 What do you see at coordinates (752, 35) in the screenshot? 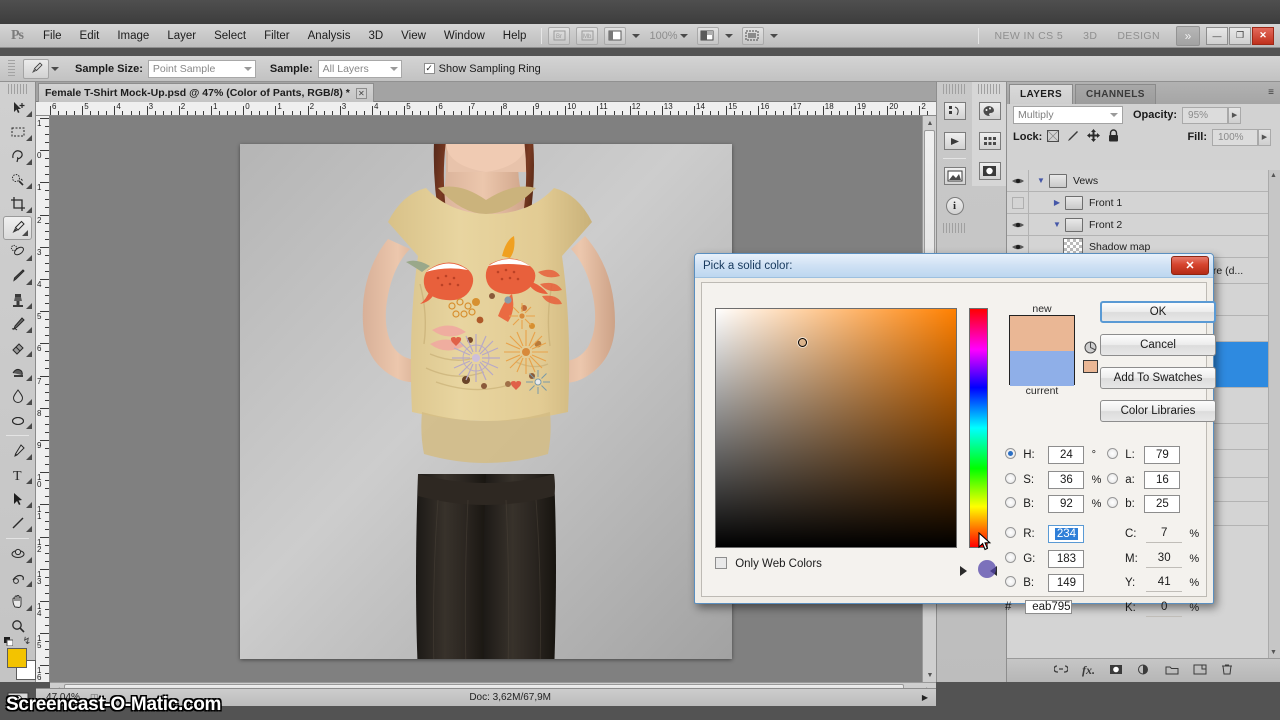
I see `screen-mode-icon` at bounding box center [752, 35].